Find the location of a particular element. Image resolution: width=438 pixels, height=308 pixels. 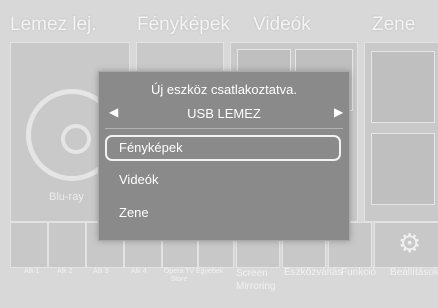

app-label-3: Alk 3 is located at coordinates (101, 271).